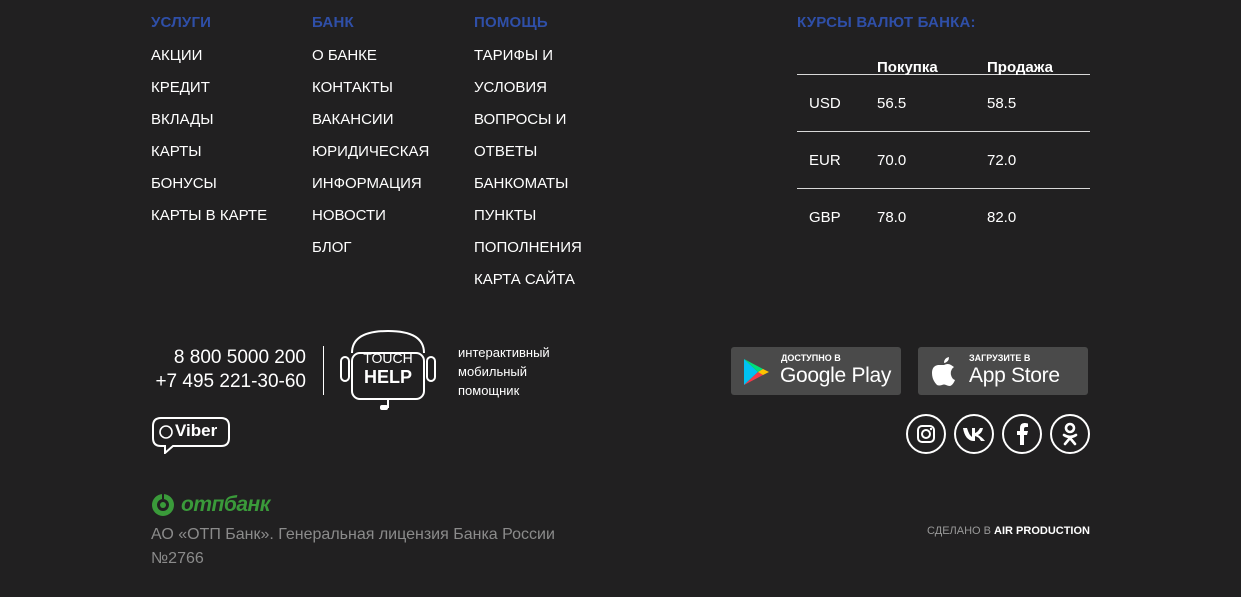 The image size is (1241, 597). I want to click on nav-link: БАНКОМАТЫ, so click(528, 178).